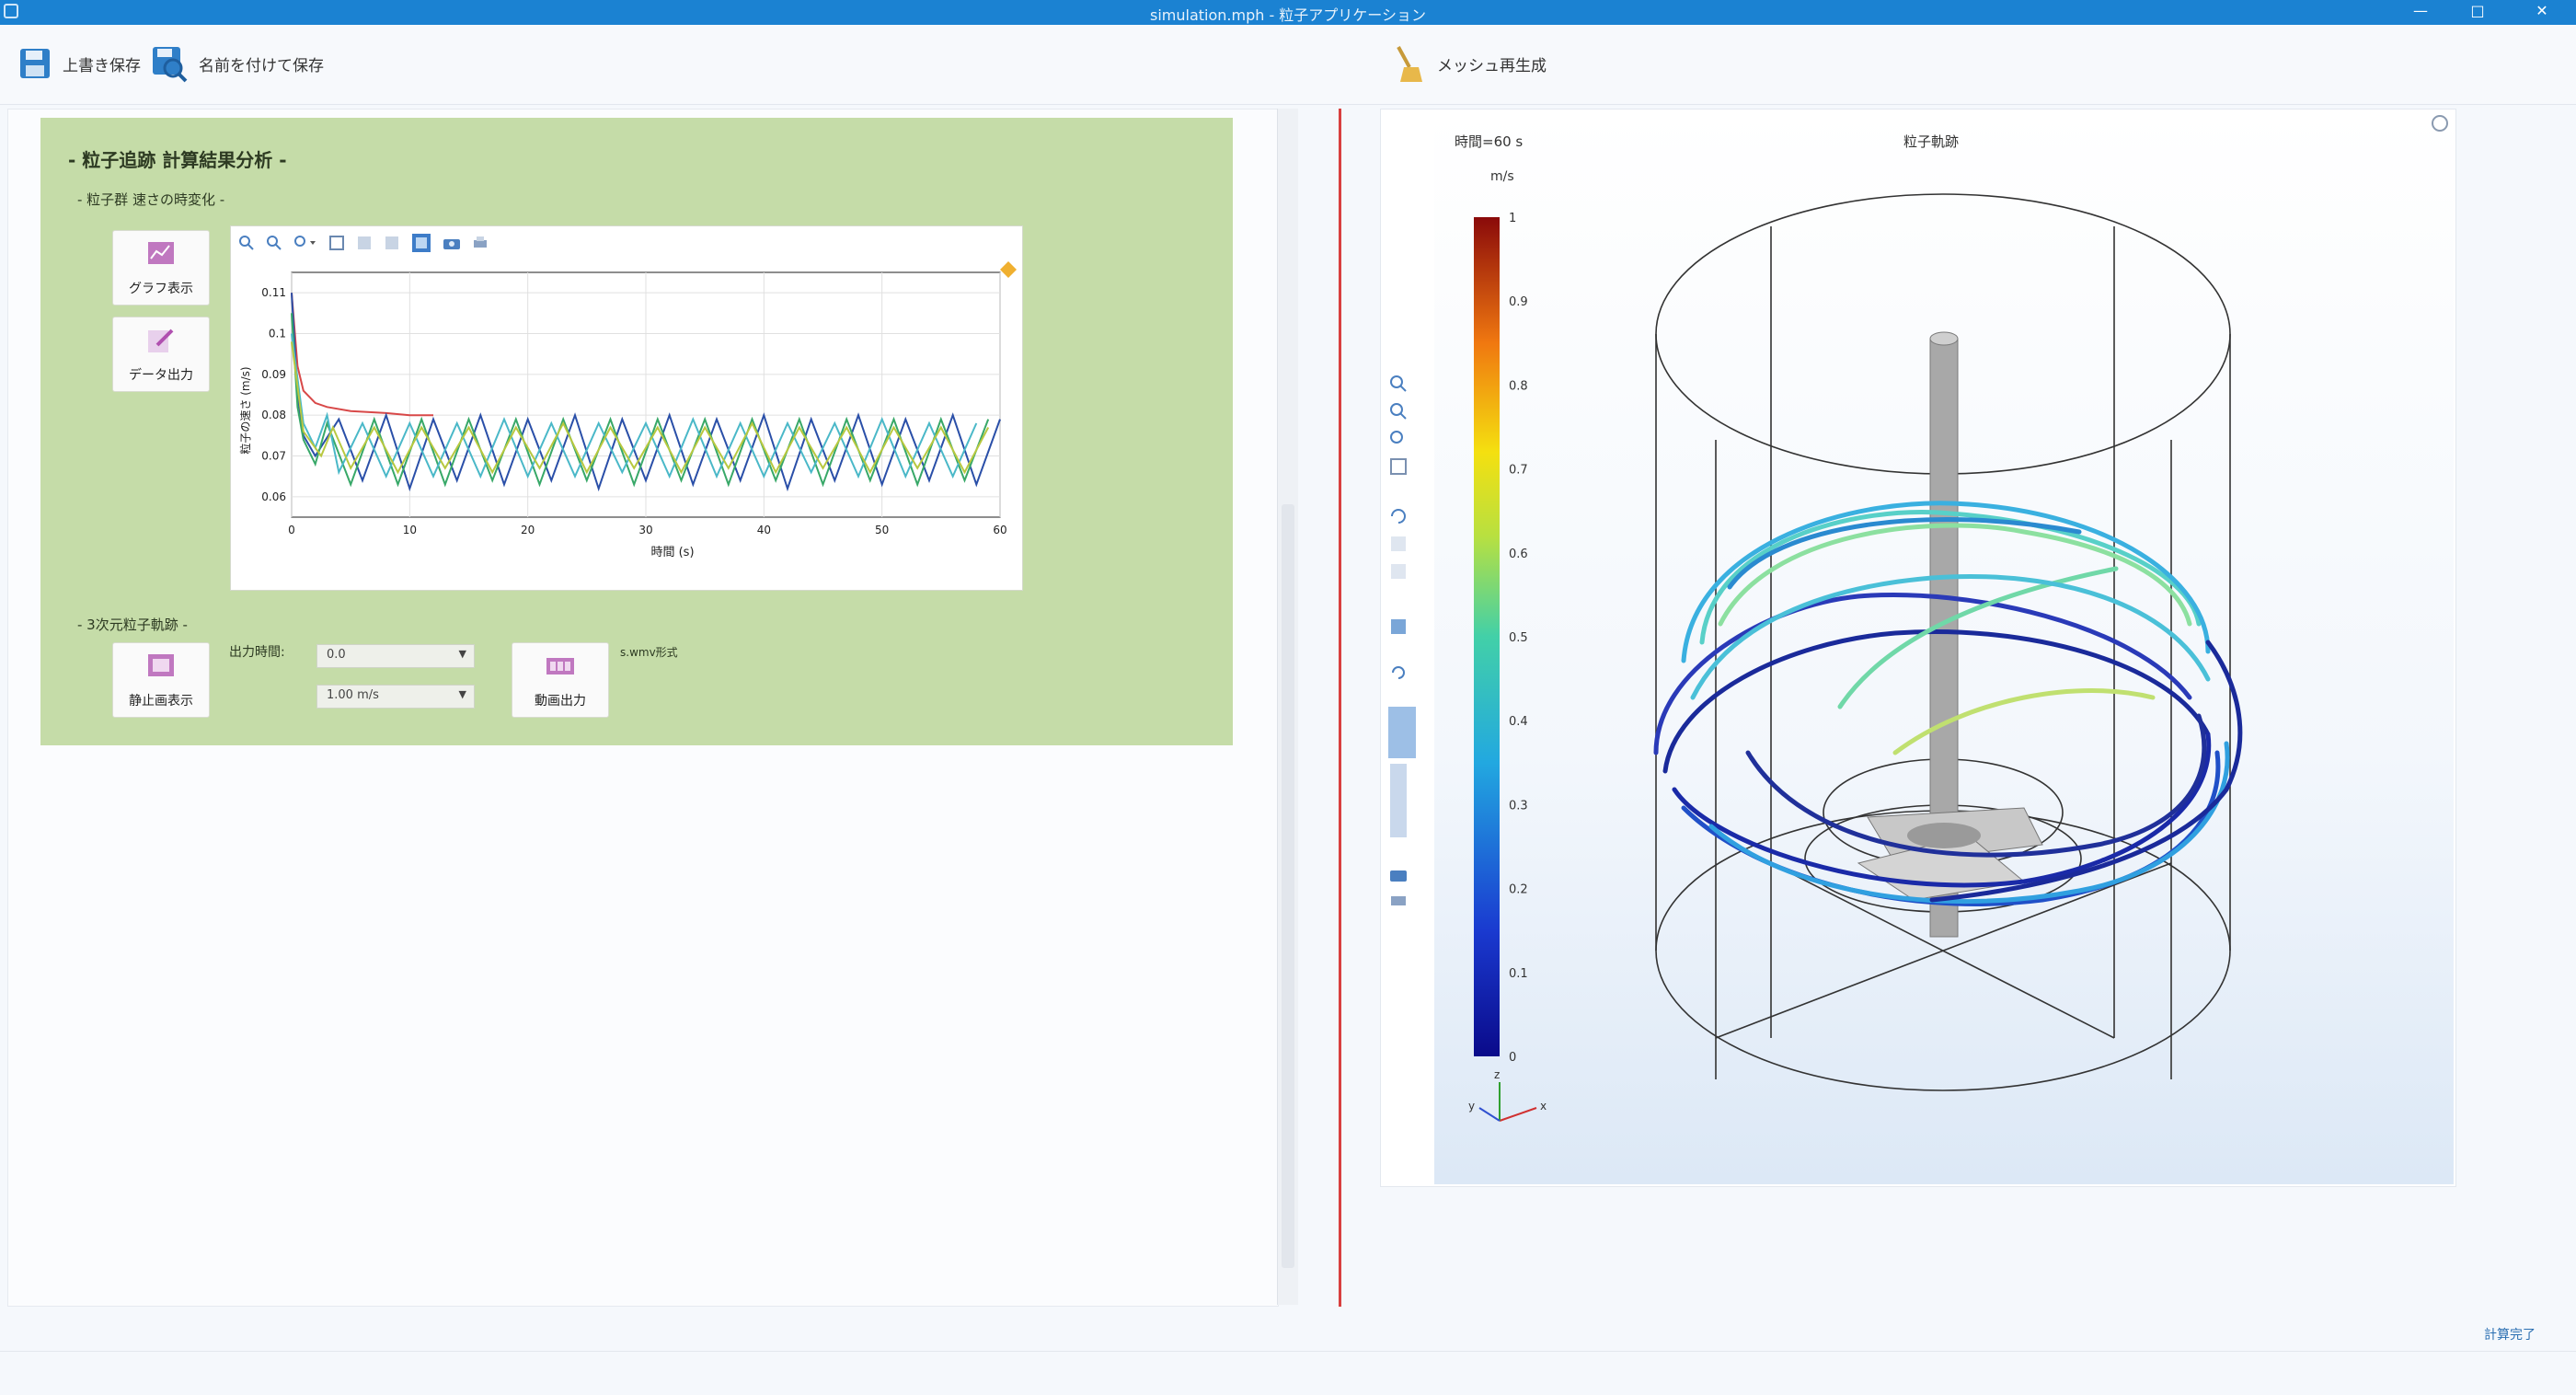 Image resolution: width=2576 pixels, height=1395 pixels. I want to click on format-note: s.wmv形式, so click(649, 652).